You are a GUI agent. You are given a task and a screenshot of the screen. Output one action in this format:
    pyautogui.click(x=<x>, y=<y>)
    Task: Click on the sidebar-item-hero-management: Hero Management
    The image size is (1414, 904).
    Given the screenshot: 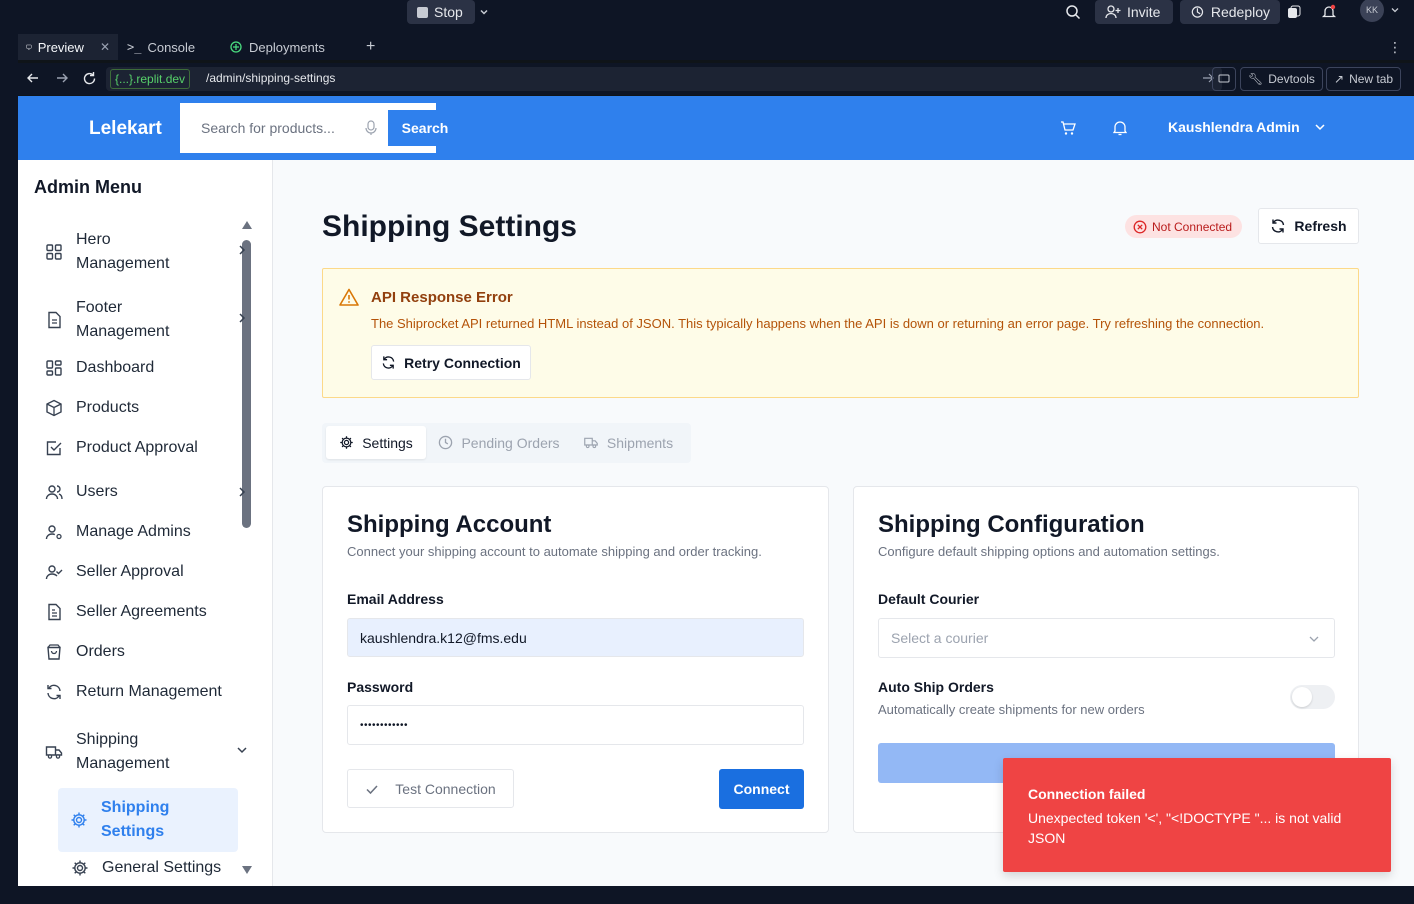 What is the action you would take?
    pyautogui.click(x=145, y=252)
    